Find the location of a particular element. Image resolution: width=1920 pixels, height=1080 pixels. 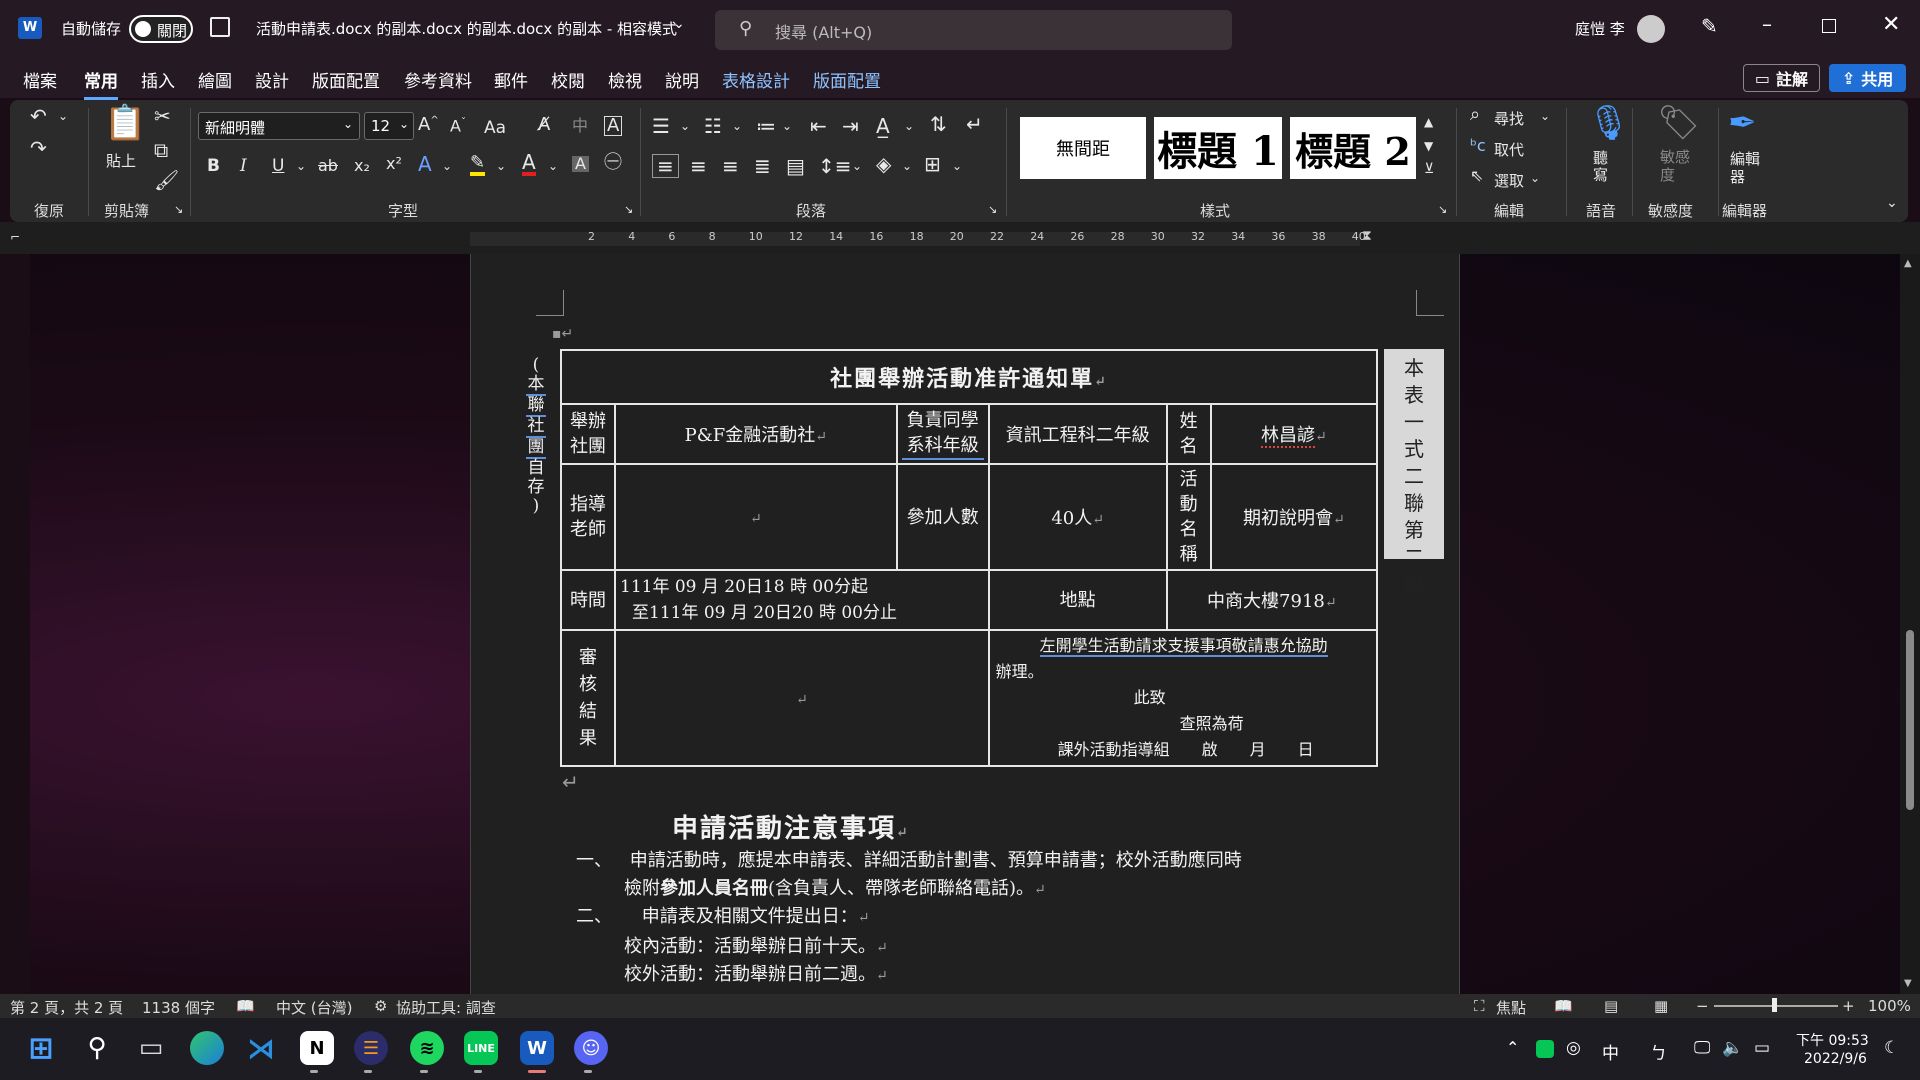

participants-value-cell: 40人↵ is located at coordinates (1077, 517).